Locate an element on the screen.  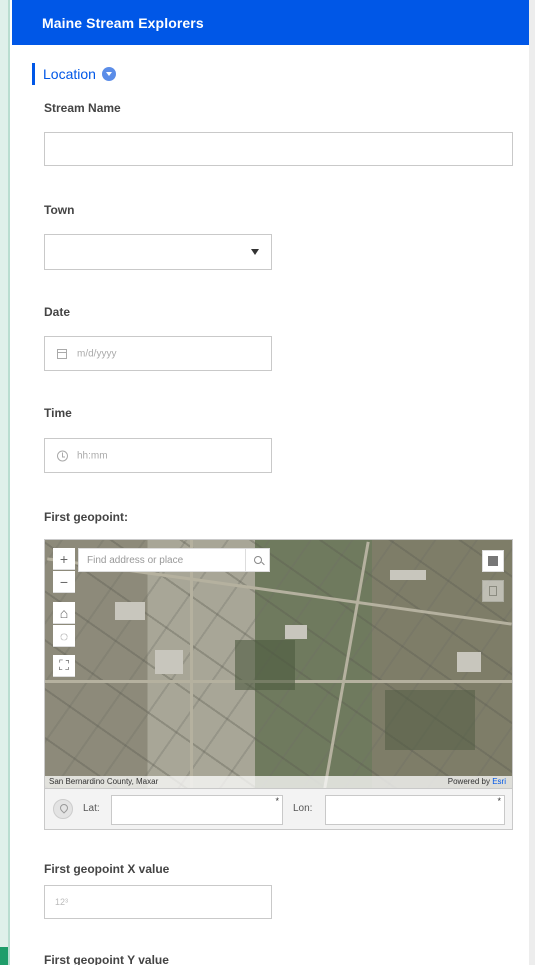
calendar-icon is located at coordinates (62, 353).